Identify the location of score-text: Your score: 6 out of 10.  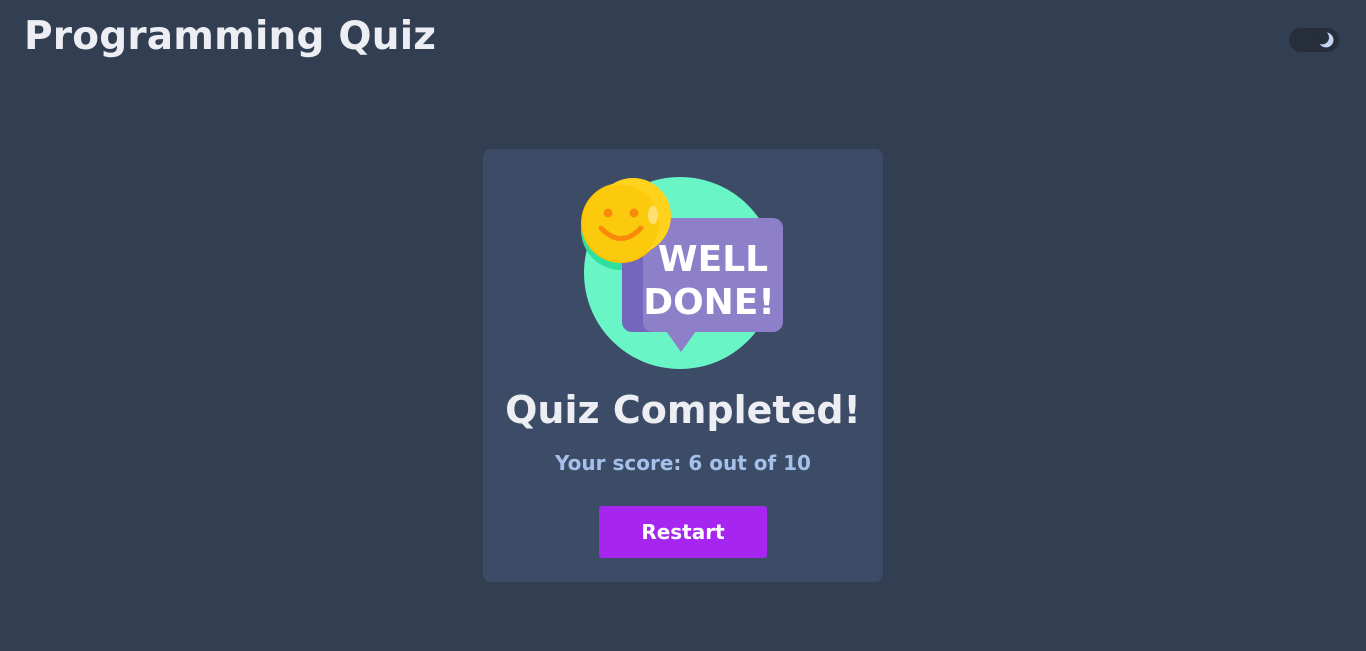
(683, 463).